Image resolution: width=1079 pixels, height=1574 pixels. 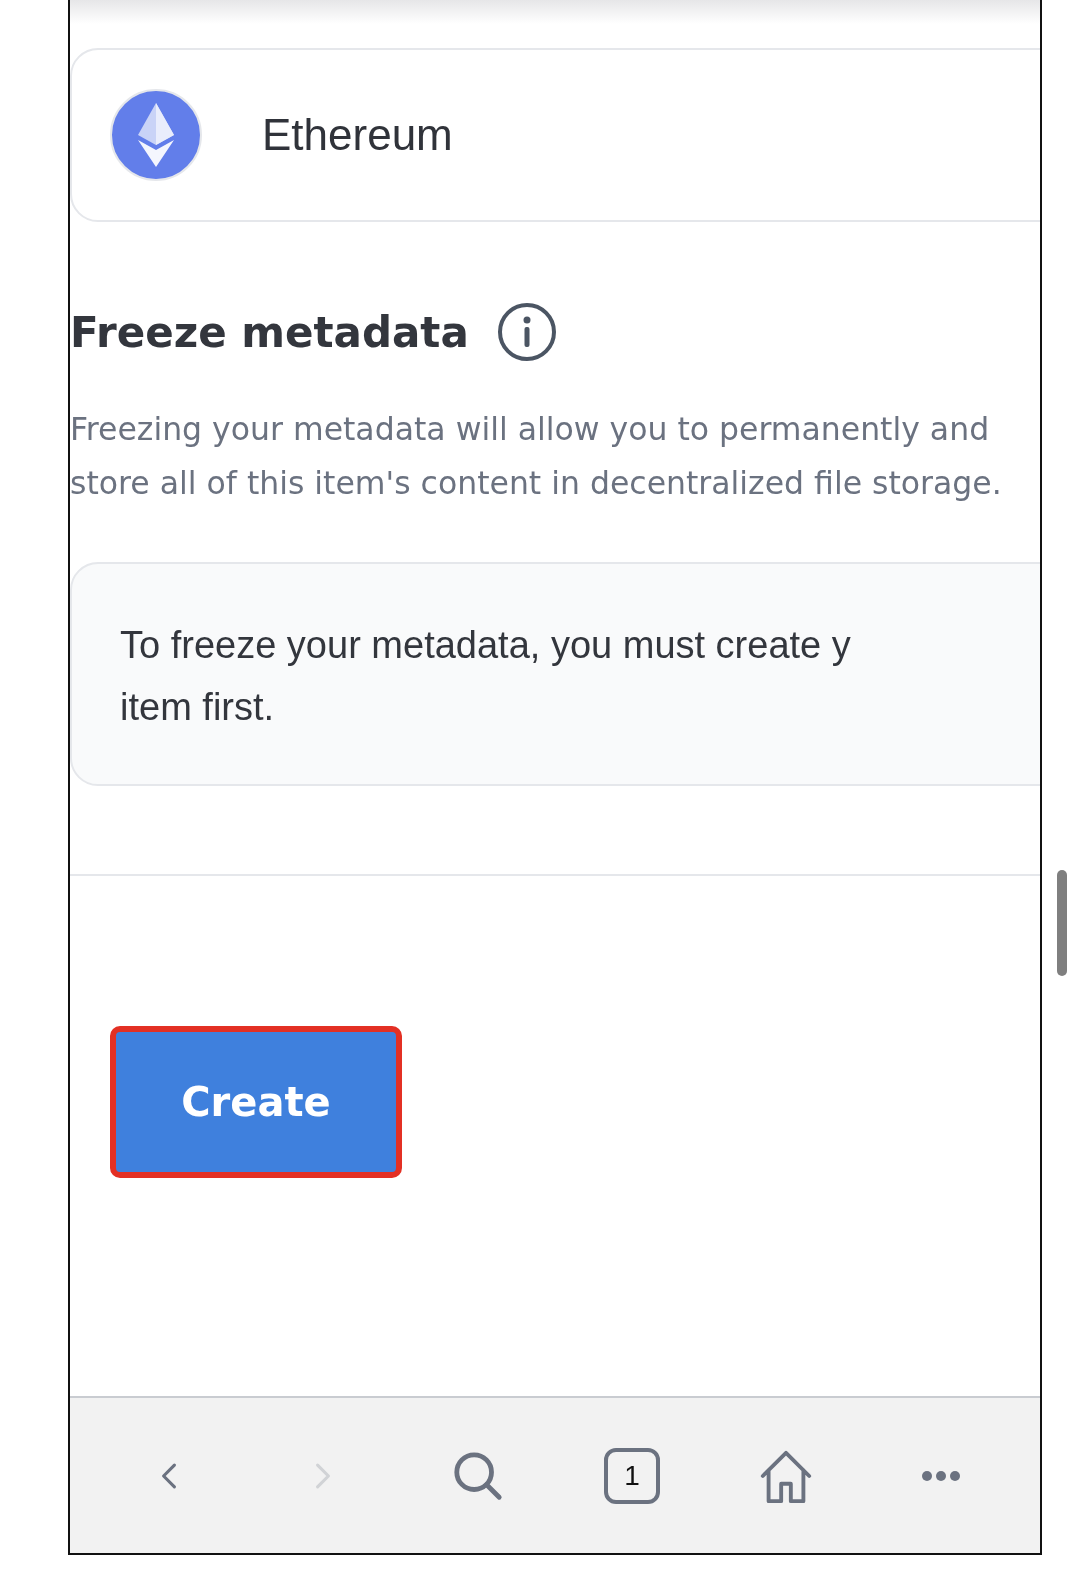 What do you see at coordinates (536, 456) in the screenshot?
I see `section-description: Freezing your metadata will allow you to permanently and store all of this item's content in decentralized file storage.` at bounding box center [536, 456].